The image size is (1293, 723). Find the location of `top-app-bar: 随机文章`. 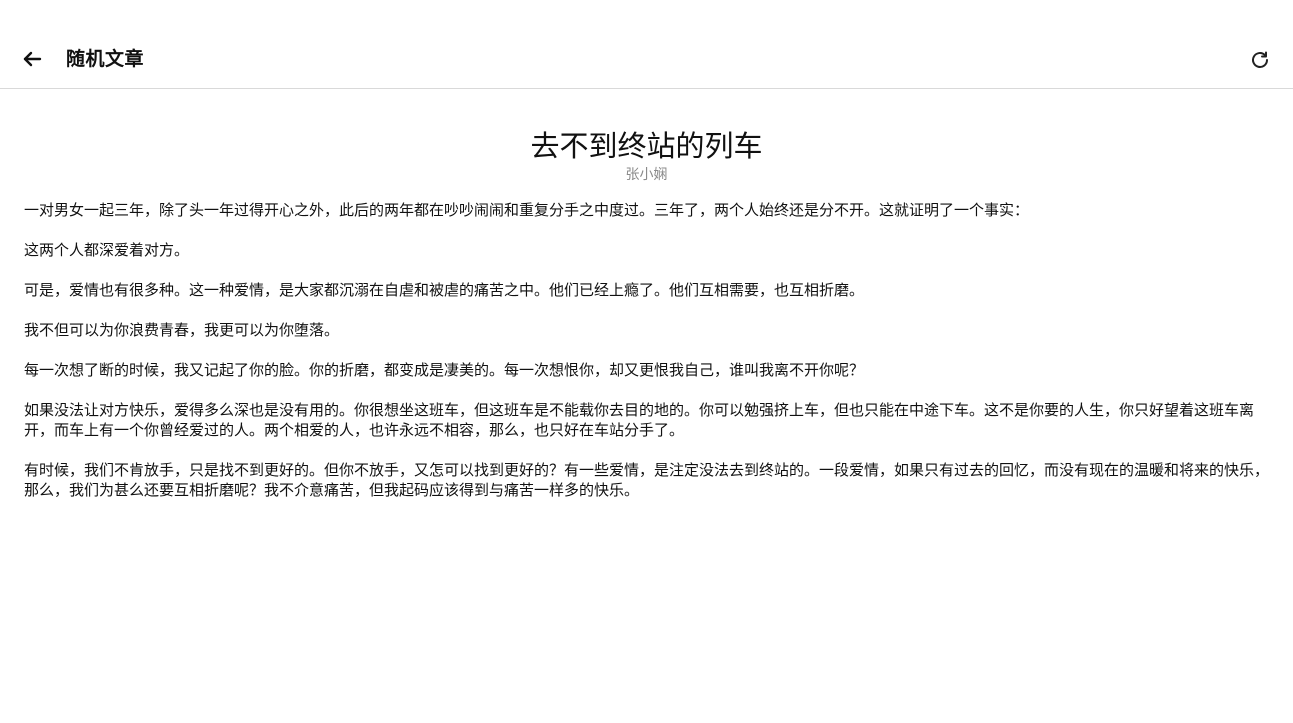

top-app-bar: 随机文章 is located at coordinates (646, 44).